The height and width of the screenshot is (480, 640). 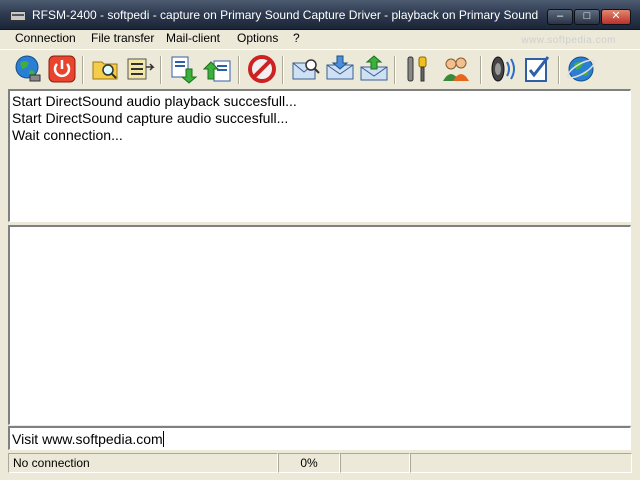 I want to click on mail-receive-icon, so click(x=340, y=69).